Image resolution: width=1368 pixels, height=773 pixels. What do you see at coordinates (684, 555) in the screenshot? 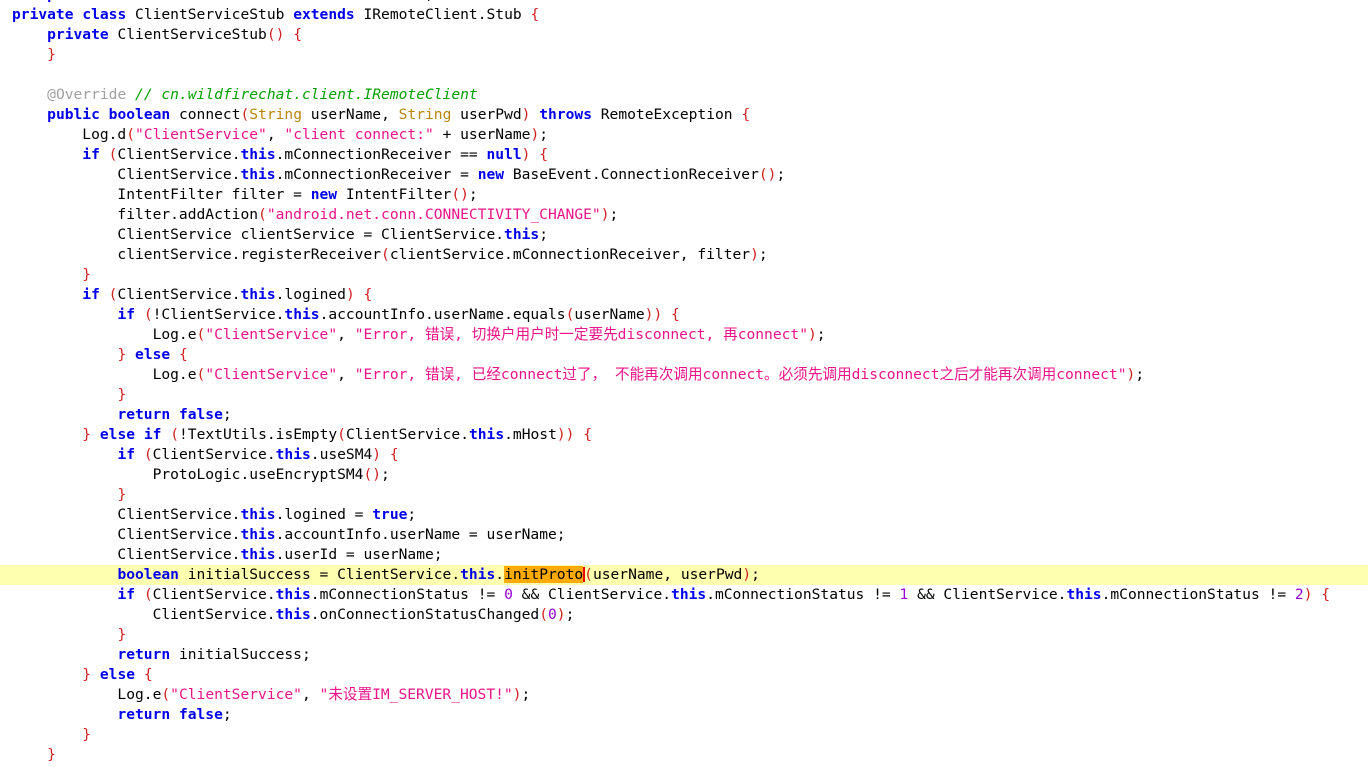
I see `code-line: ClientService.this.userId = userName;` at bounding box center [684, 555].